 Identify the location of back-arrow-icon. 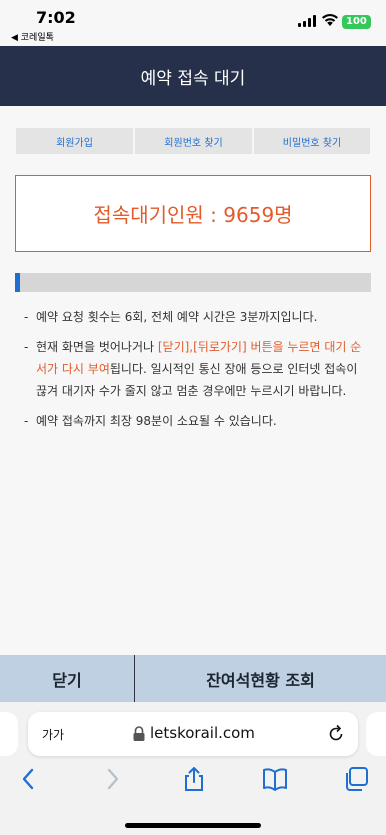
(29, 779).